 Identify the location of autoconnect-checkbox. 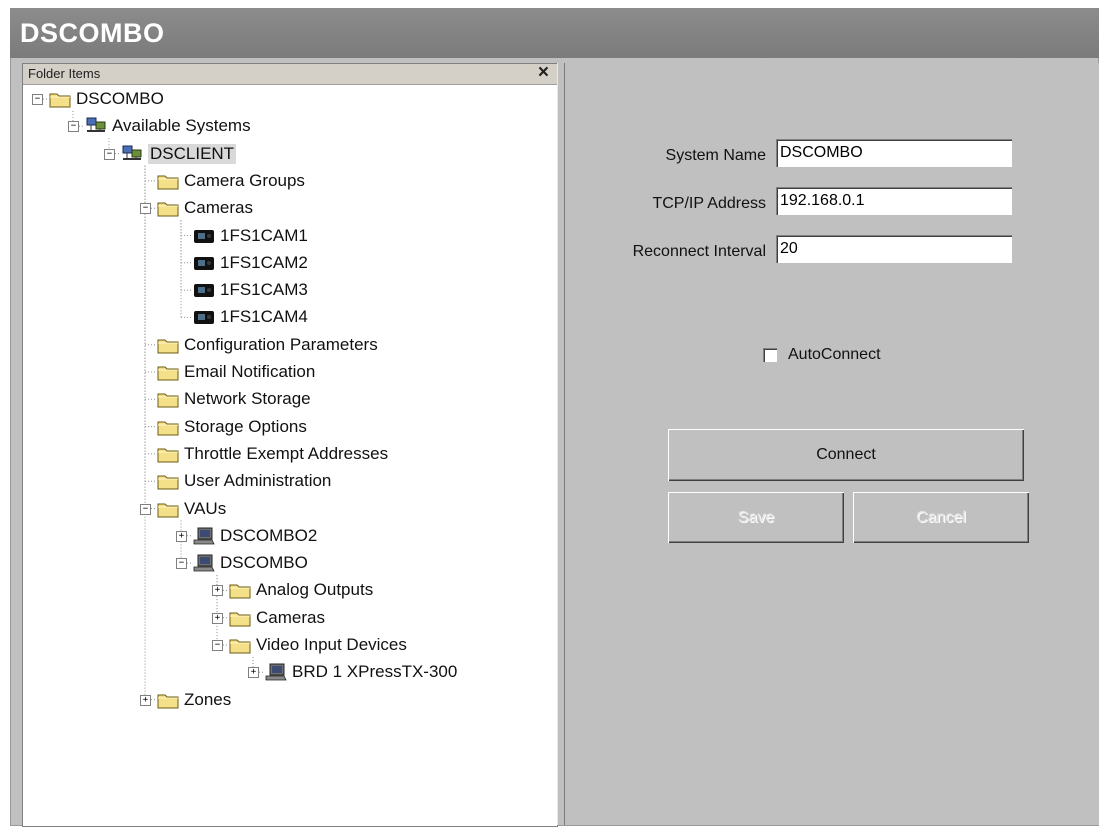
(770, 355).